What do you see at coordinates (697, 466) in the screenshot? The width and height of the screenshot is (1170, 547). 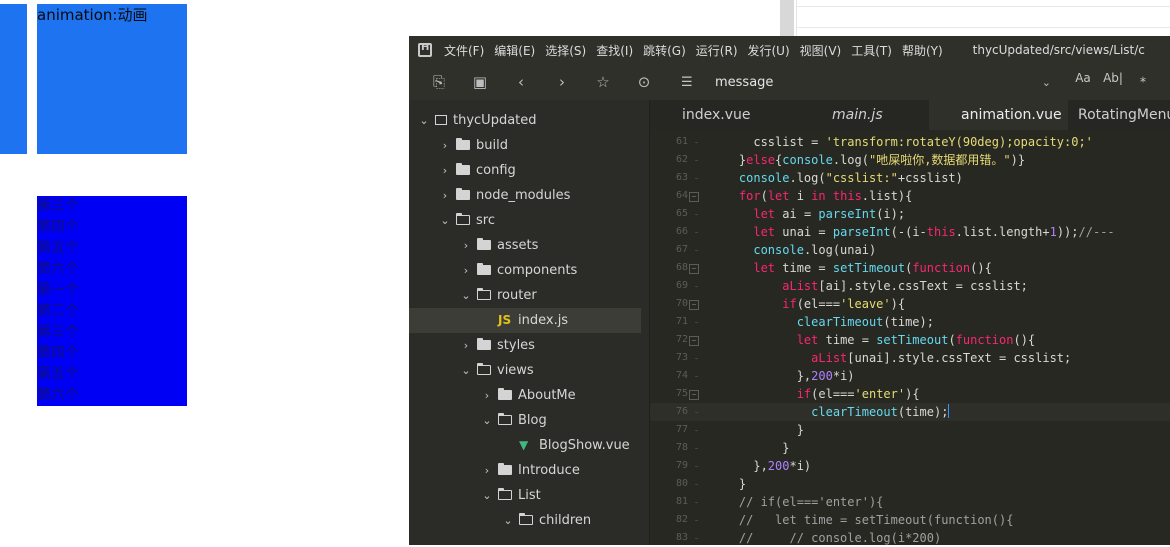 I see `gutter-marker: -` at bounding box center [697, 466].